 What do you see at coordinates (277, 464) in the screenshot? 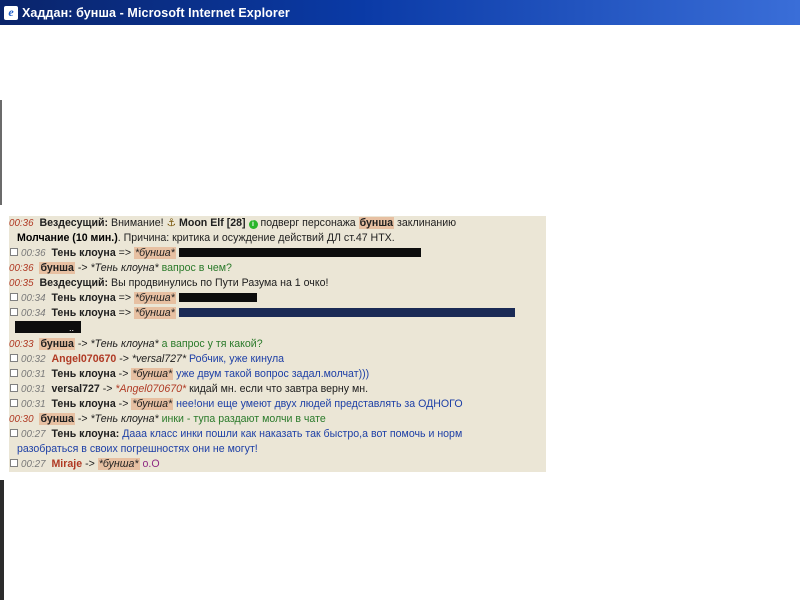
I see `chat-line: 00:27 Miraje -> *бунша* о.О` at bounding box center [277, 464].